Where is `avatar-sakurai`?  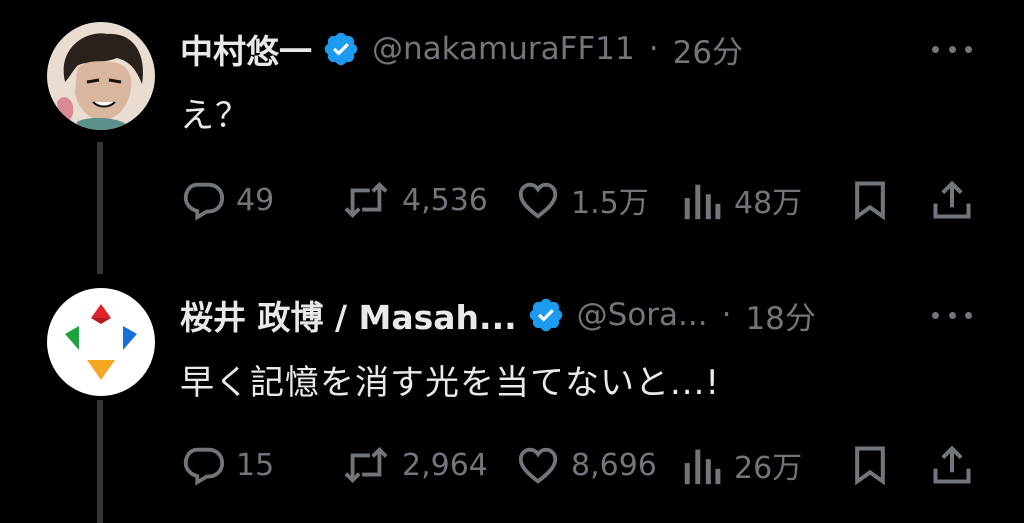
avatar-sakurai is located at coordinates (101, 342).